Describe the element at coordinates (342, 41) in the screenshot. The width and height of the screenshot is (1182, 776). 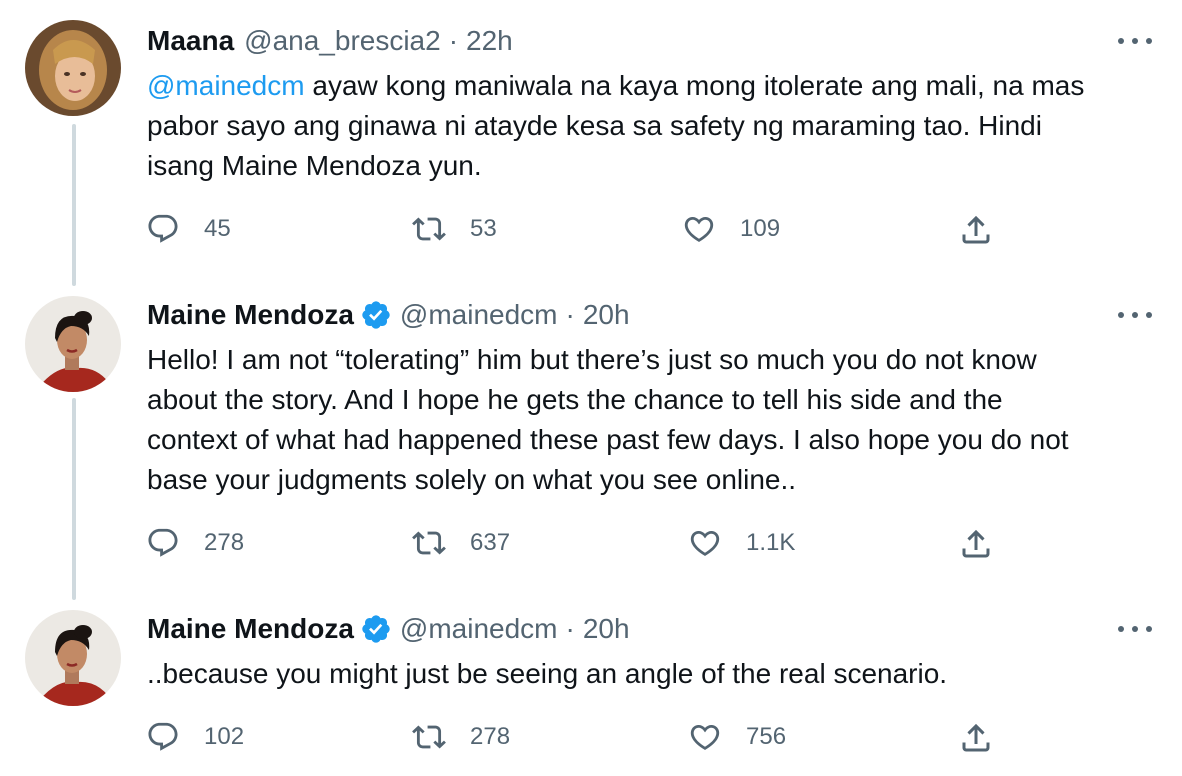
I see `username-handle: @ana_brescia2` at that location.